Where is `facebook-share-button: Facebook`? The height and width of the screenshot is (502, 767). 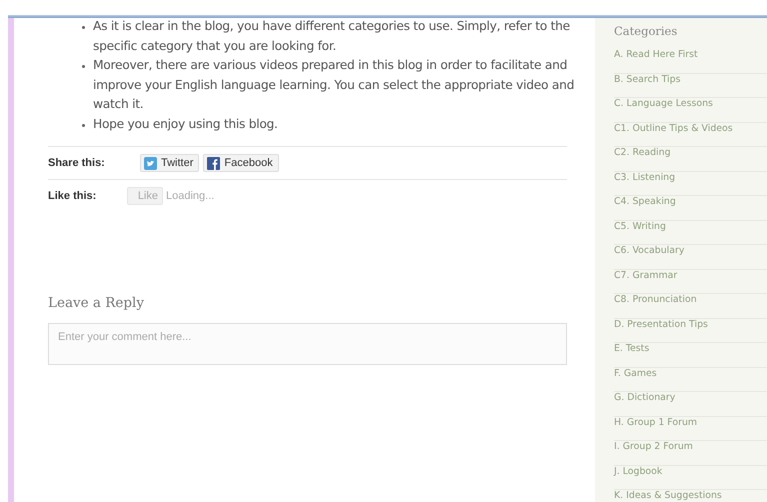
facebook-share-button: Facebook is located at coordinates (241, 163).